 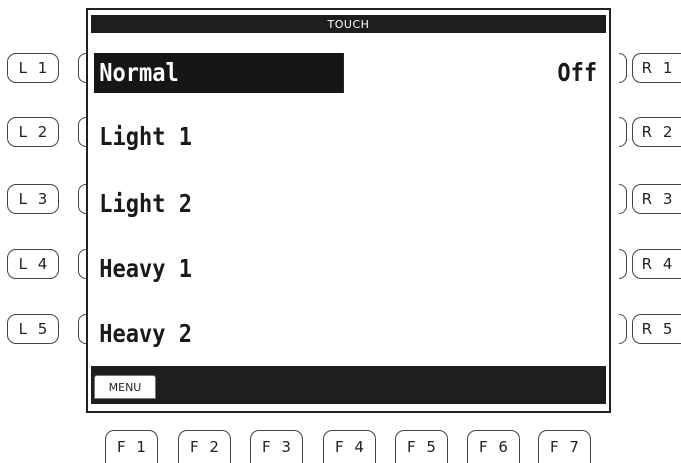 What do you see at coordinates (82, 68) in the screenshot?
I see `l1-bracket` at bounding box center [82, 68].